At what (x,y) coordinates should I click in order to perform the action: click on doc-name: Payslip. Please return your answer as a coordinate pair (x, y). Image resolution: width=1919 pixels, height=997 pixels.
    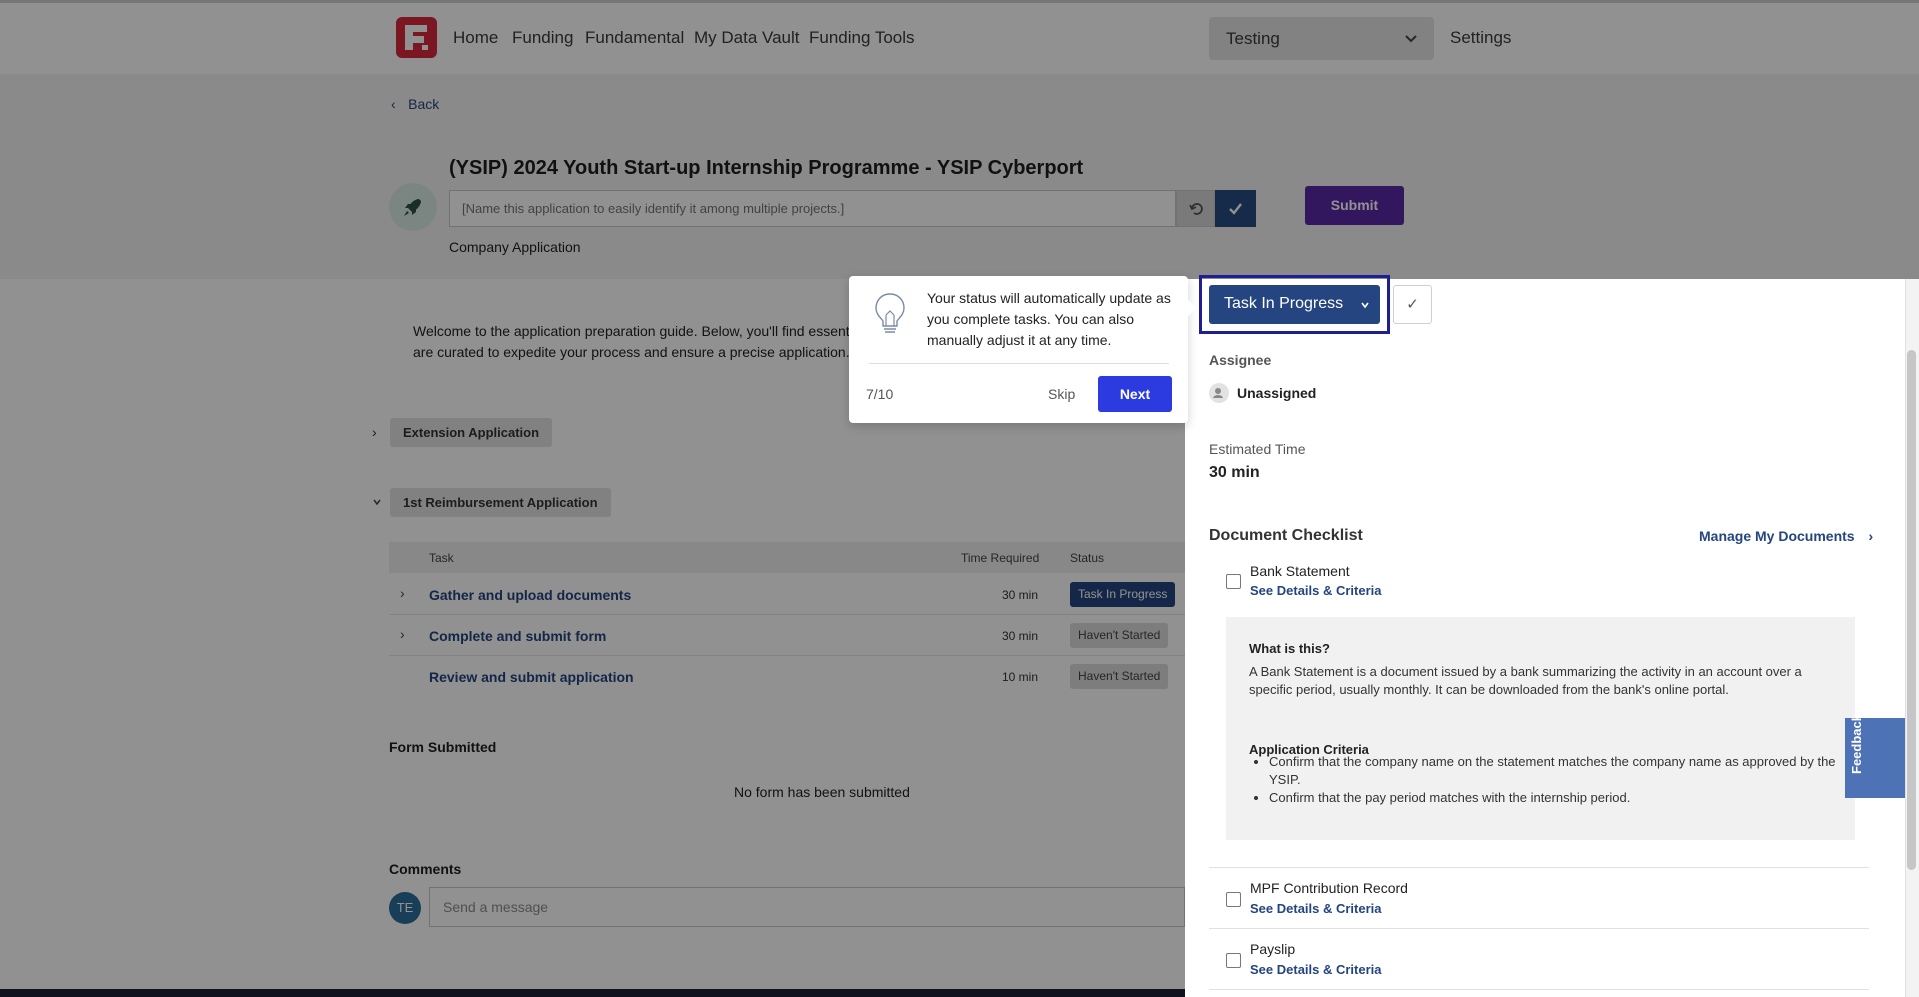
    Looking at the image, I should click on (1273, 949).